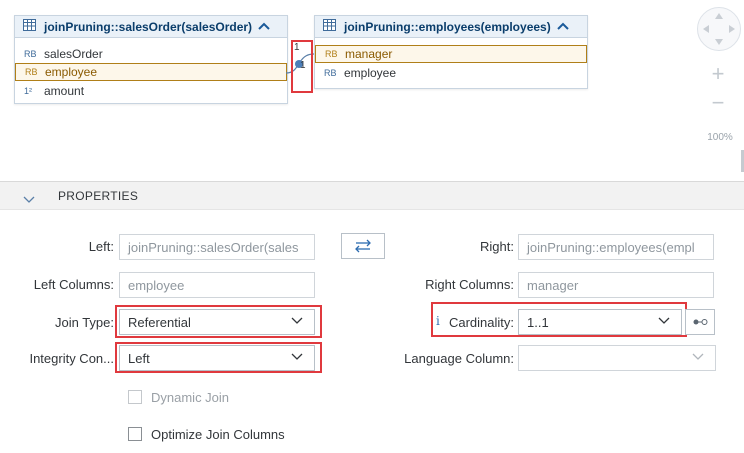  What do you see at coordinates (217, 247) in the screenshot?
I see `left-field: joinPruning::salesOrder(sales` at bounding box center [217, 247].